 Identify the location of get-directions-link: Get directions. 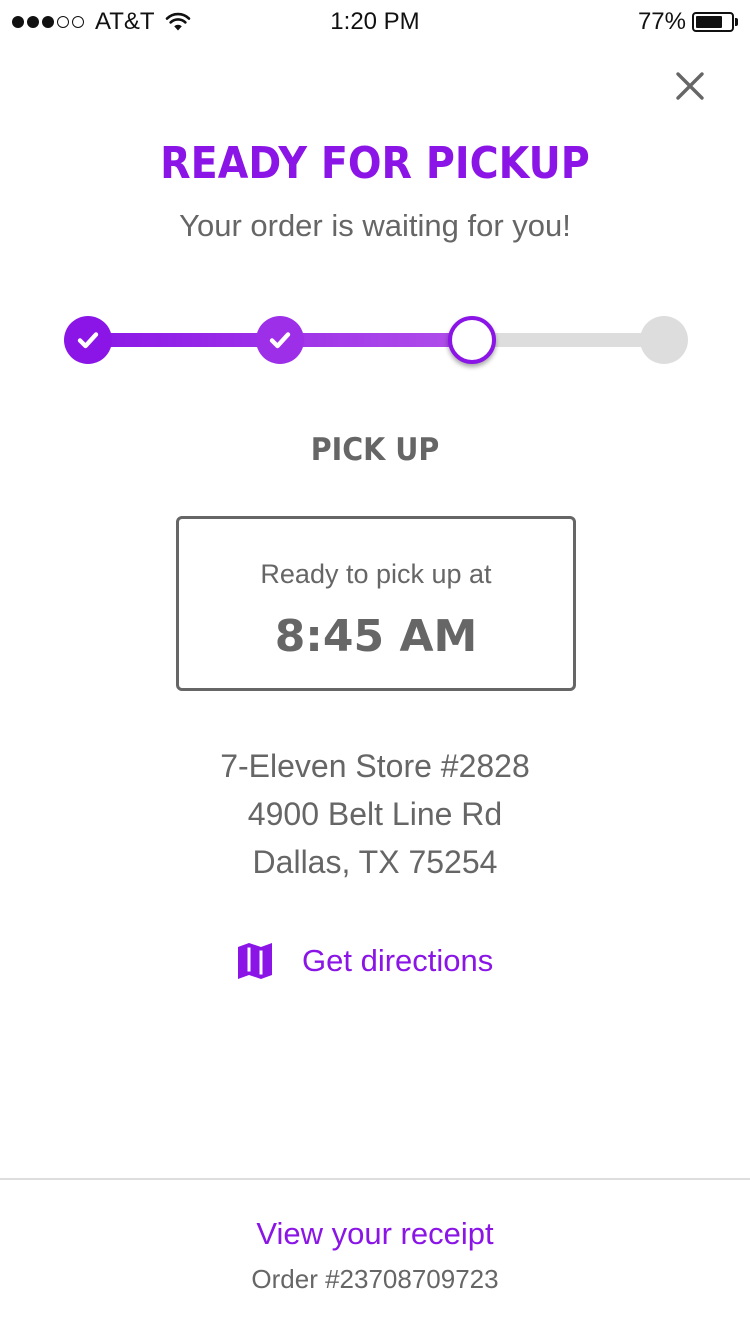
(364, 961).